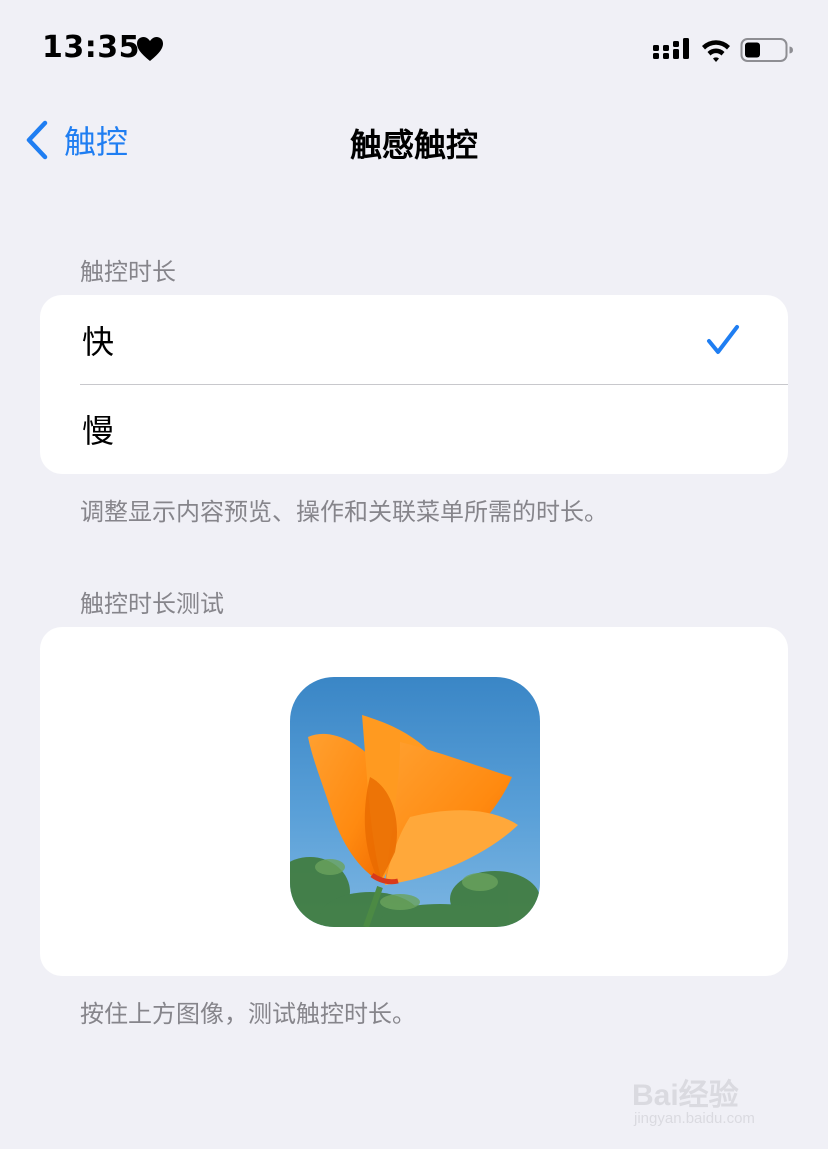  What do you see at coordinates (152, 604) in the screenshot?
I see `section-header-test: 触控时长测试` at bounding box center [152, 604].